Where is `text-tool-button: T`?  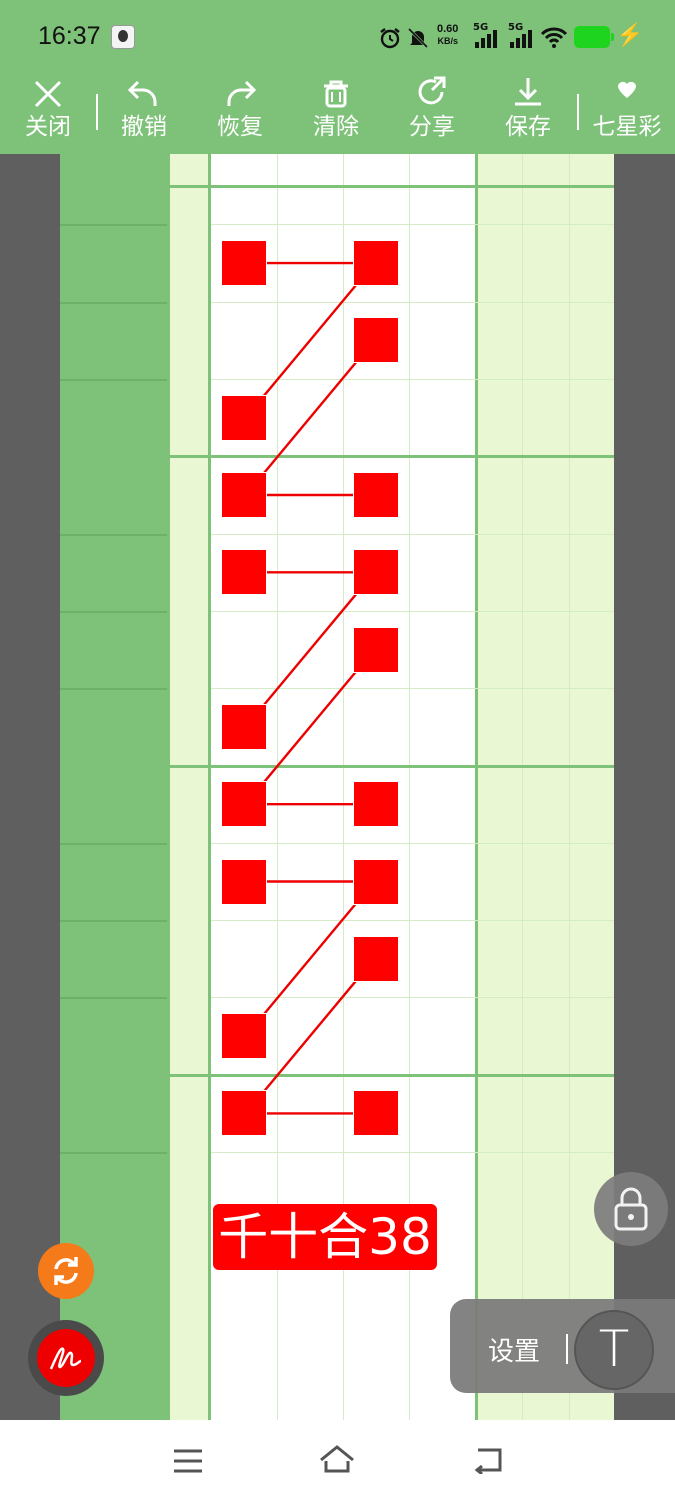
text-tool-button: T is located at coordinates (614, 1350).